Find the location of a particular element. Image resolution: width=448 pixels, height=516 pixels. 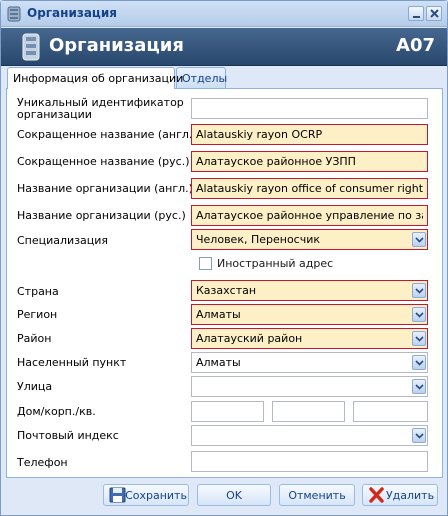

short-name-en-label: Сокращенное название (англ.) is located at coordinates (107, 134).